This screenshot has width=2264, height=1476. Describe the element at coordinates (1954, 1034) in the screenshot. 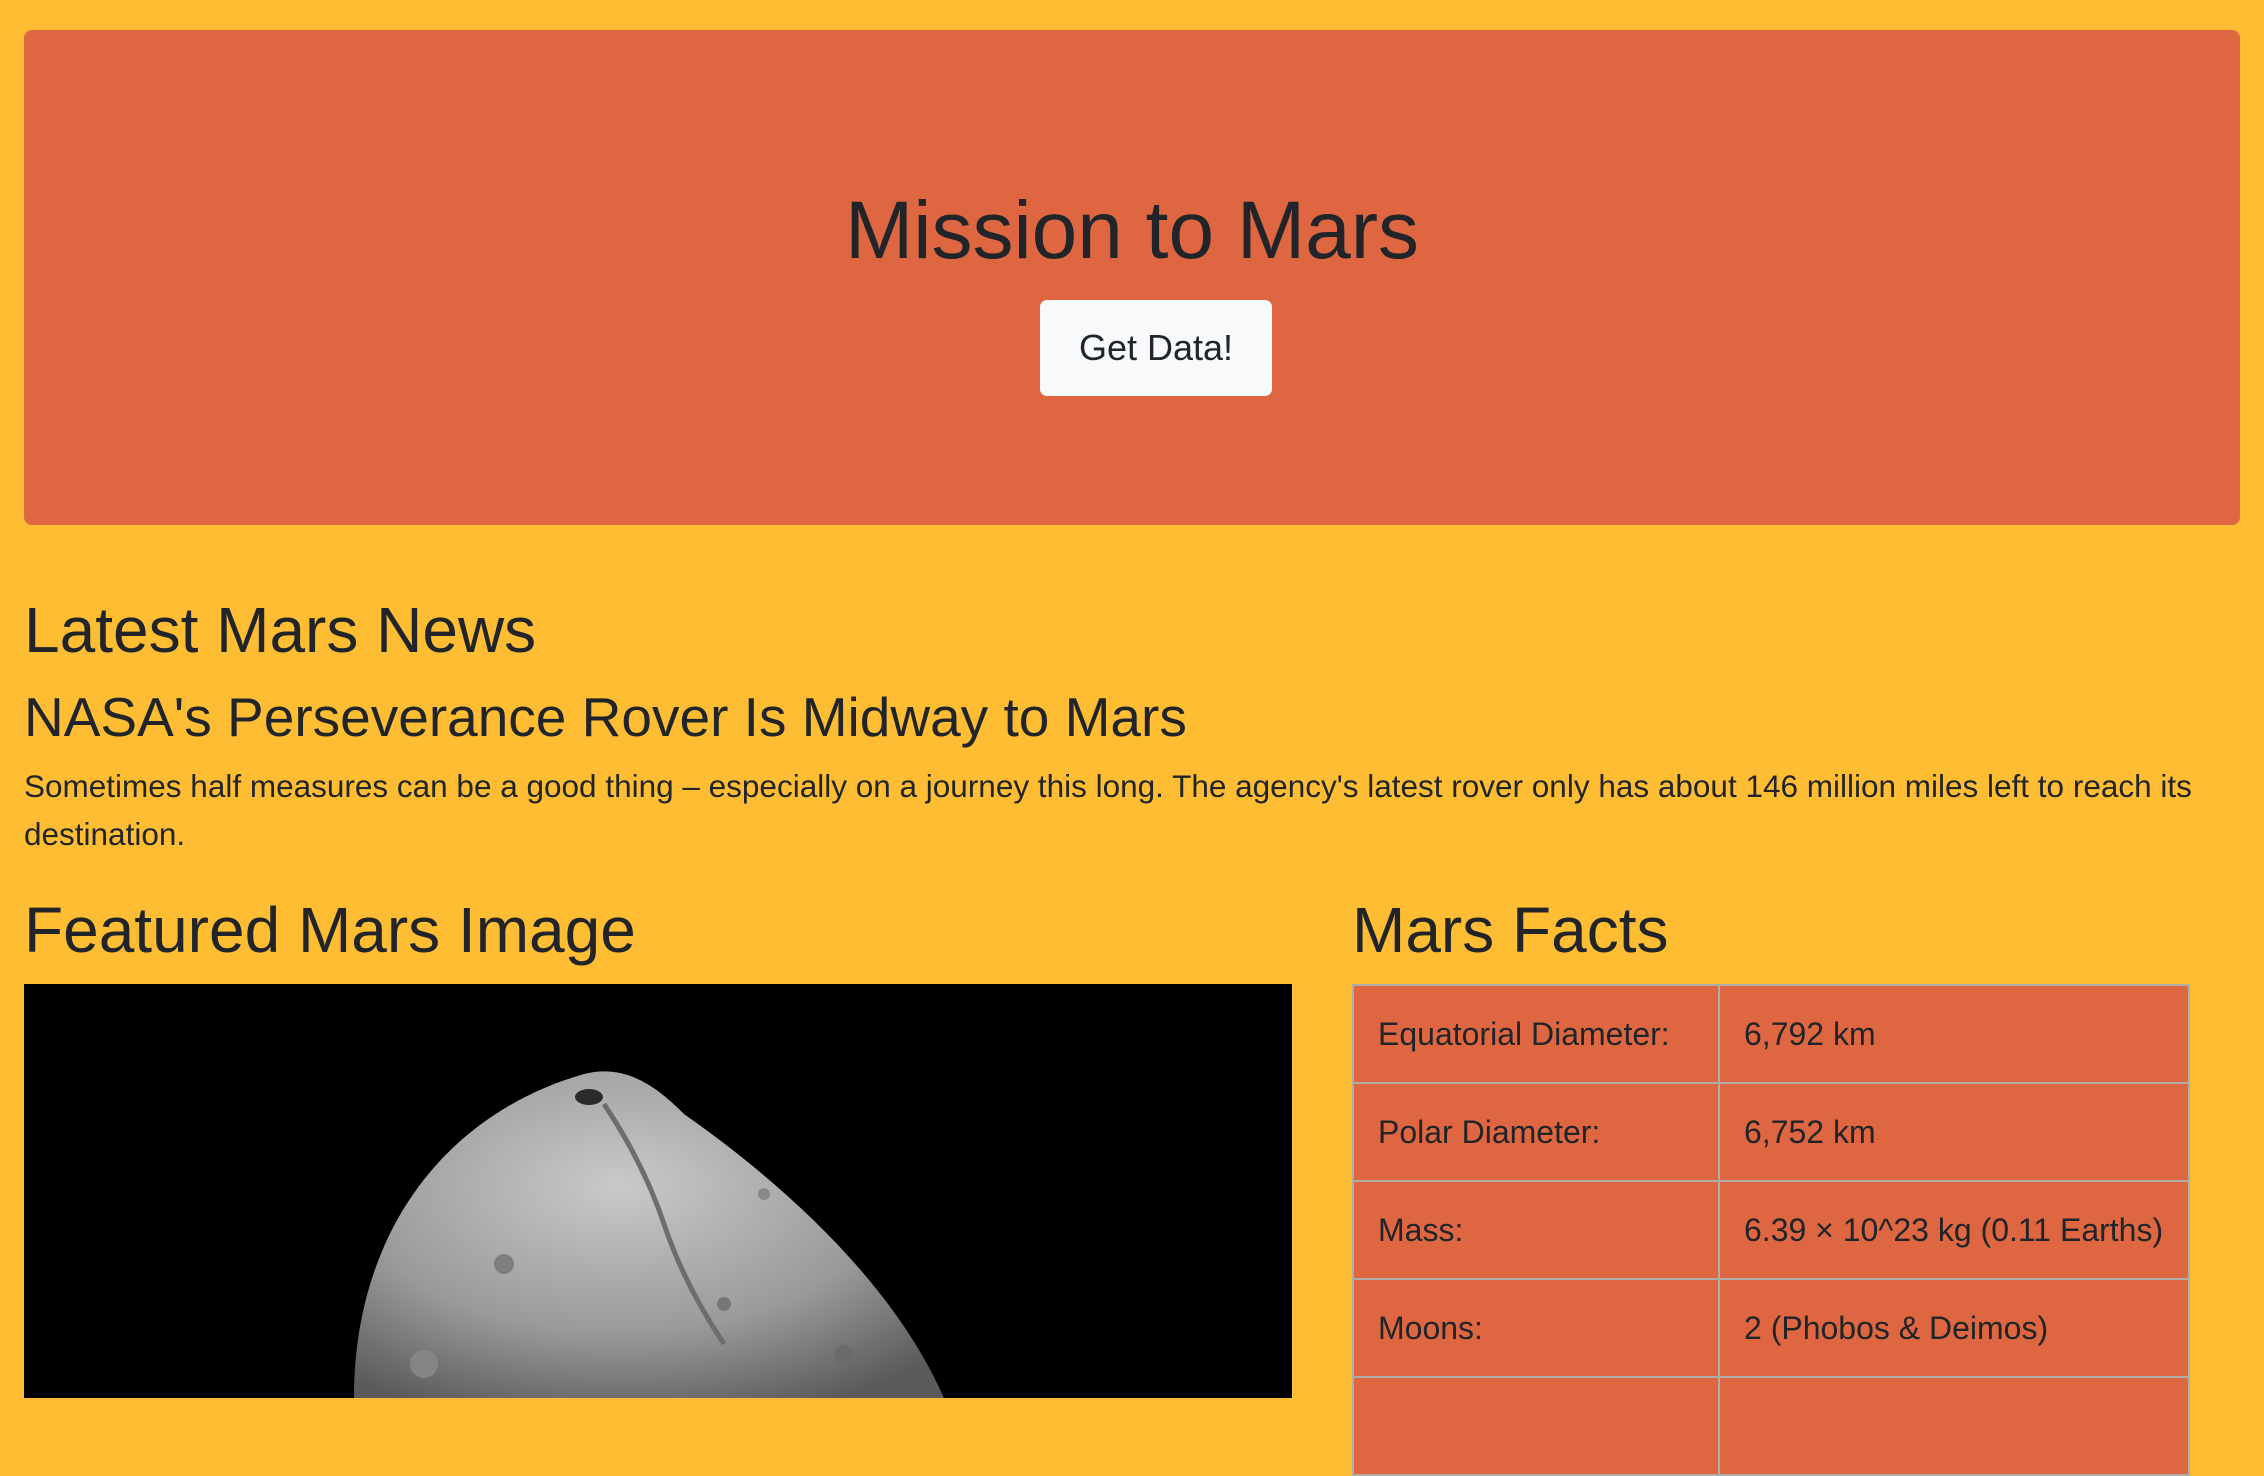

I see `fact-value: 6,792 km` at that location.